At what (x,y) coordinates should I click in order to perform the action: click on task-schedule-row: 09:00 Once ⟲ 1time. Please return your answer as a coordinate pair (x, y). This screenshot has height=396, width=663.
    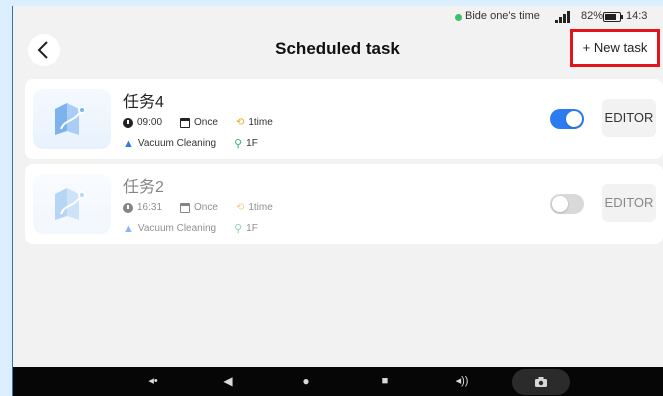
    Looking at the image, I should click on (198, 122).